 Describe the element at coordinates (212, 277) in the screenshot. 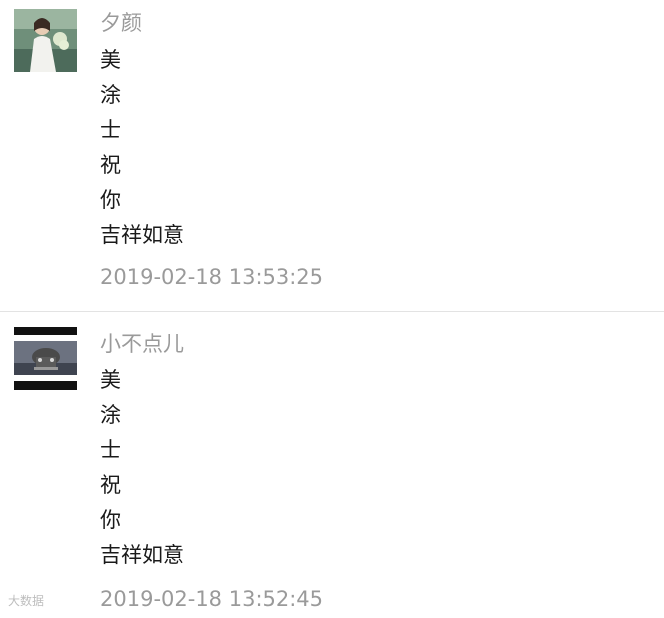

I see `timestamp: 2019-02-18 13:53:25` at that location.